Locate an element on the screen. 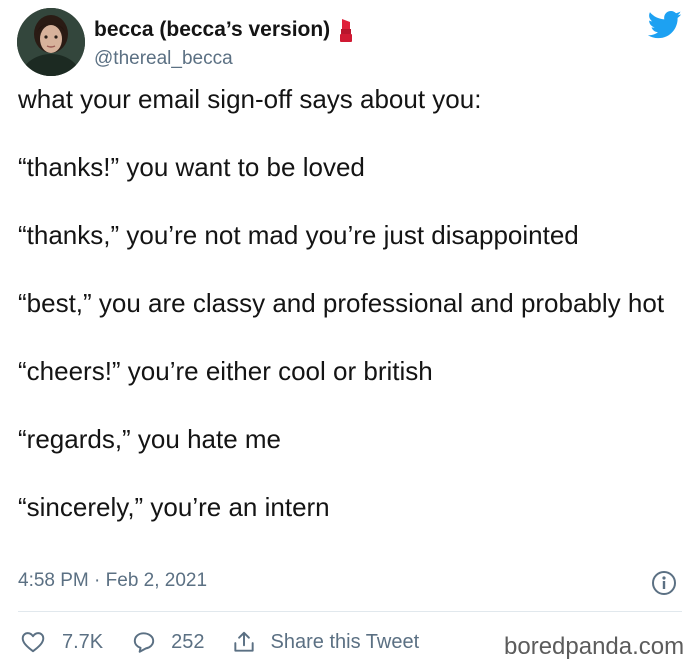 The width and height of the screenshot is (700, 670). like-button: 7.7K is located at coordinates (61, 642).